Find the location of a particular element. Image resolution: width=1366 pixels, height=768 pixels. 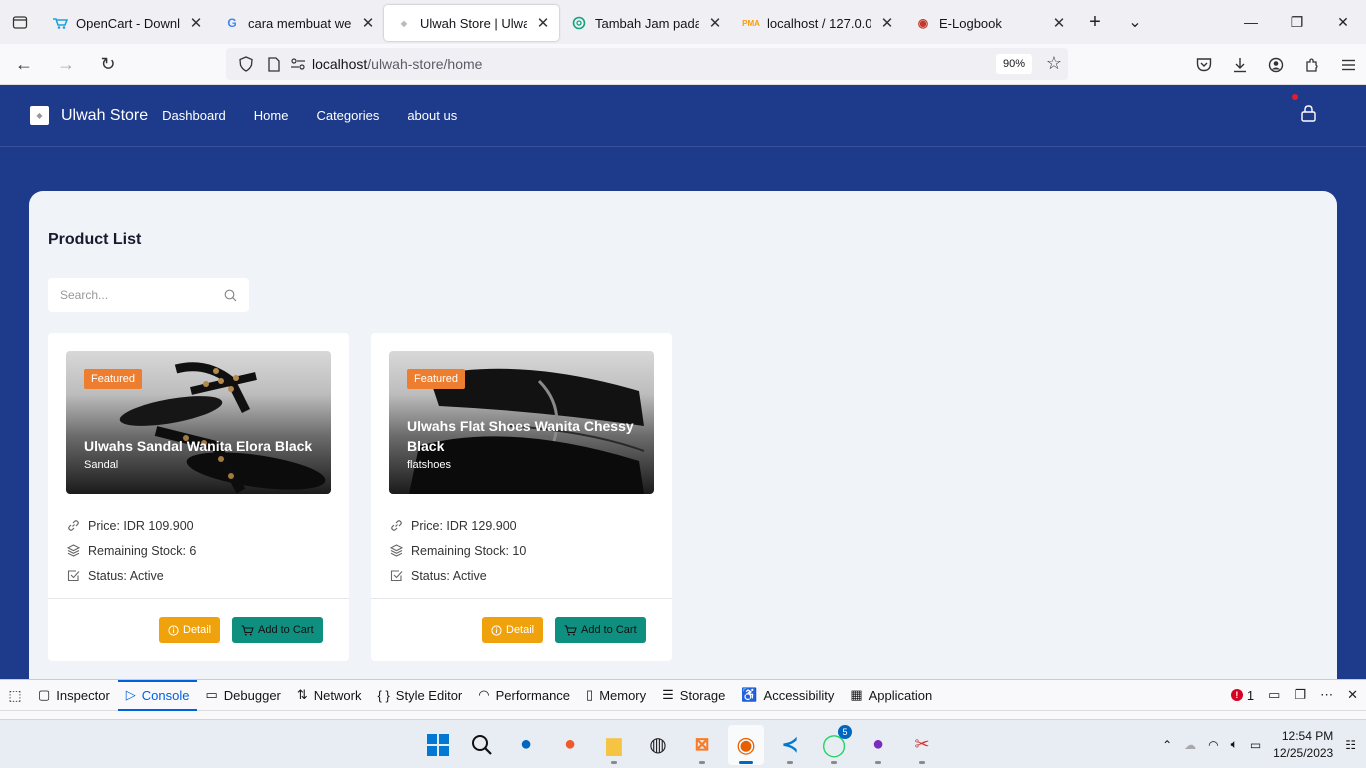

folder-icon: ▆ is located at coordinates (614, 745).